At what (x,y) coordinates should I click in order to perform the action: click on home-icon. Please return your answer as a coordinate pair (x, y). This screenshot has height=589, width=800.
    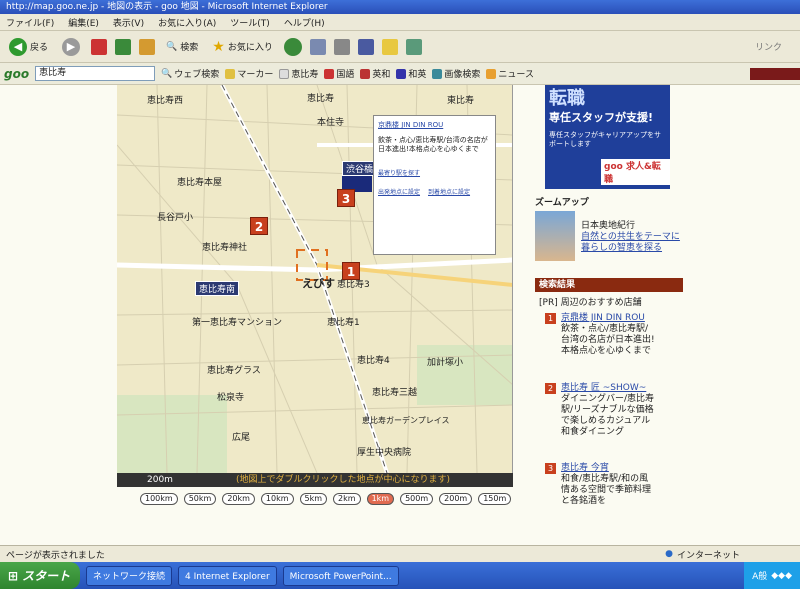
    Looking at the image, I should click on (147, 46).